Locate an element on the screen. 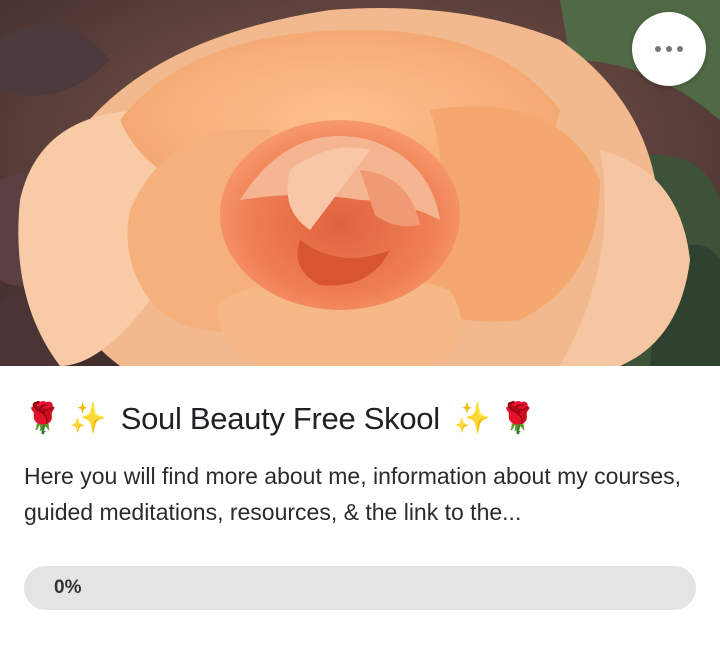 The image size is (720, 653). course-title-row: 🌹 ✨ Soul Beauty Free Skool ✨ 🌹 is located at coordinates (280, 419).